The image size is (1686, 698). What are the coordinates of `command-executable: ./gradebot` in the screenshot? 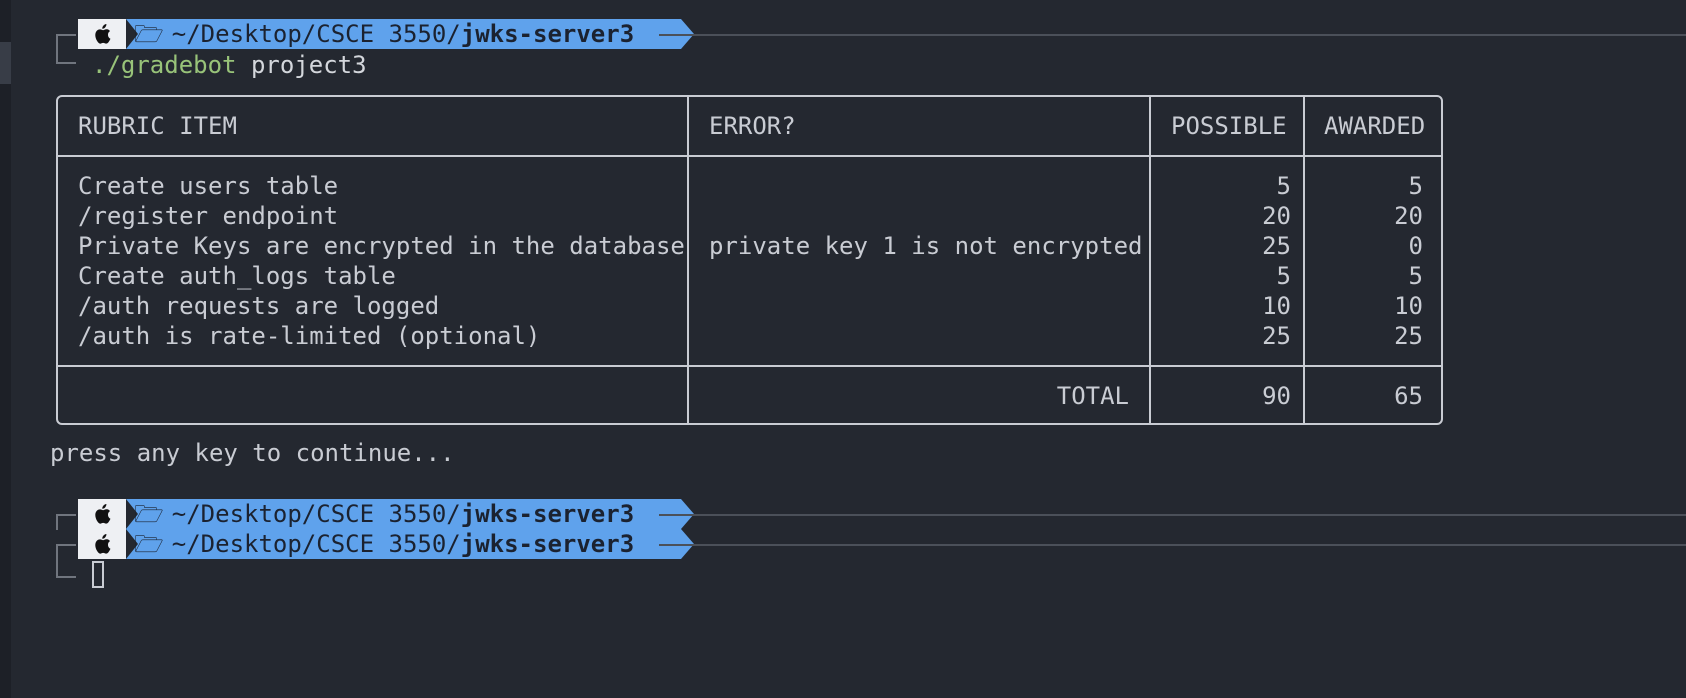 It's located at (164, 65).